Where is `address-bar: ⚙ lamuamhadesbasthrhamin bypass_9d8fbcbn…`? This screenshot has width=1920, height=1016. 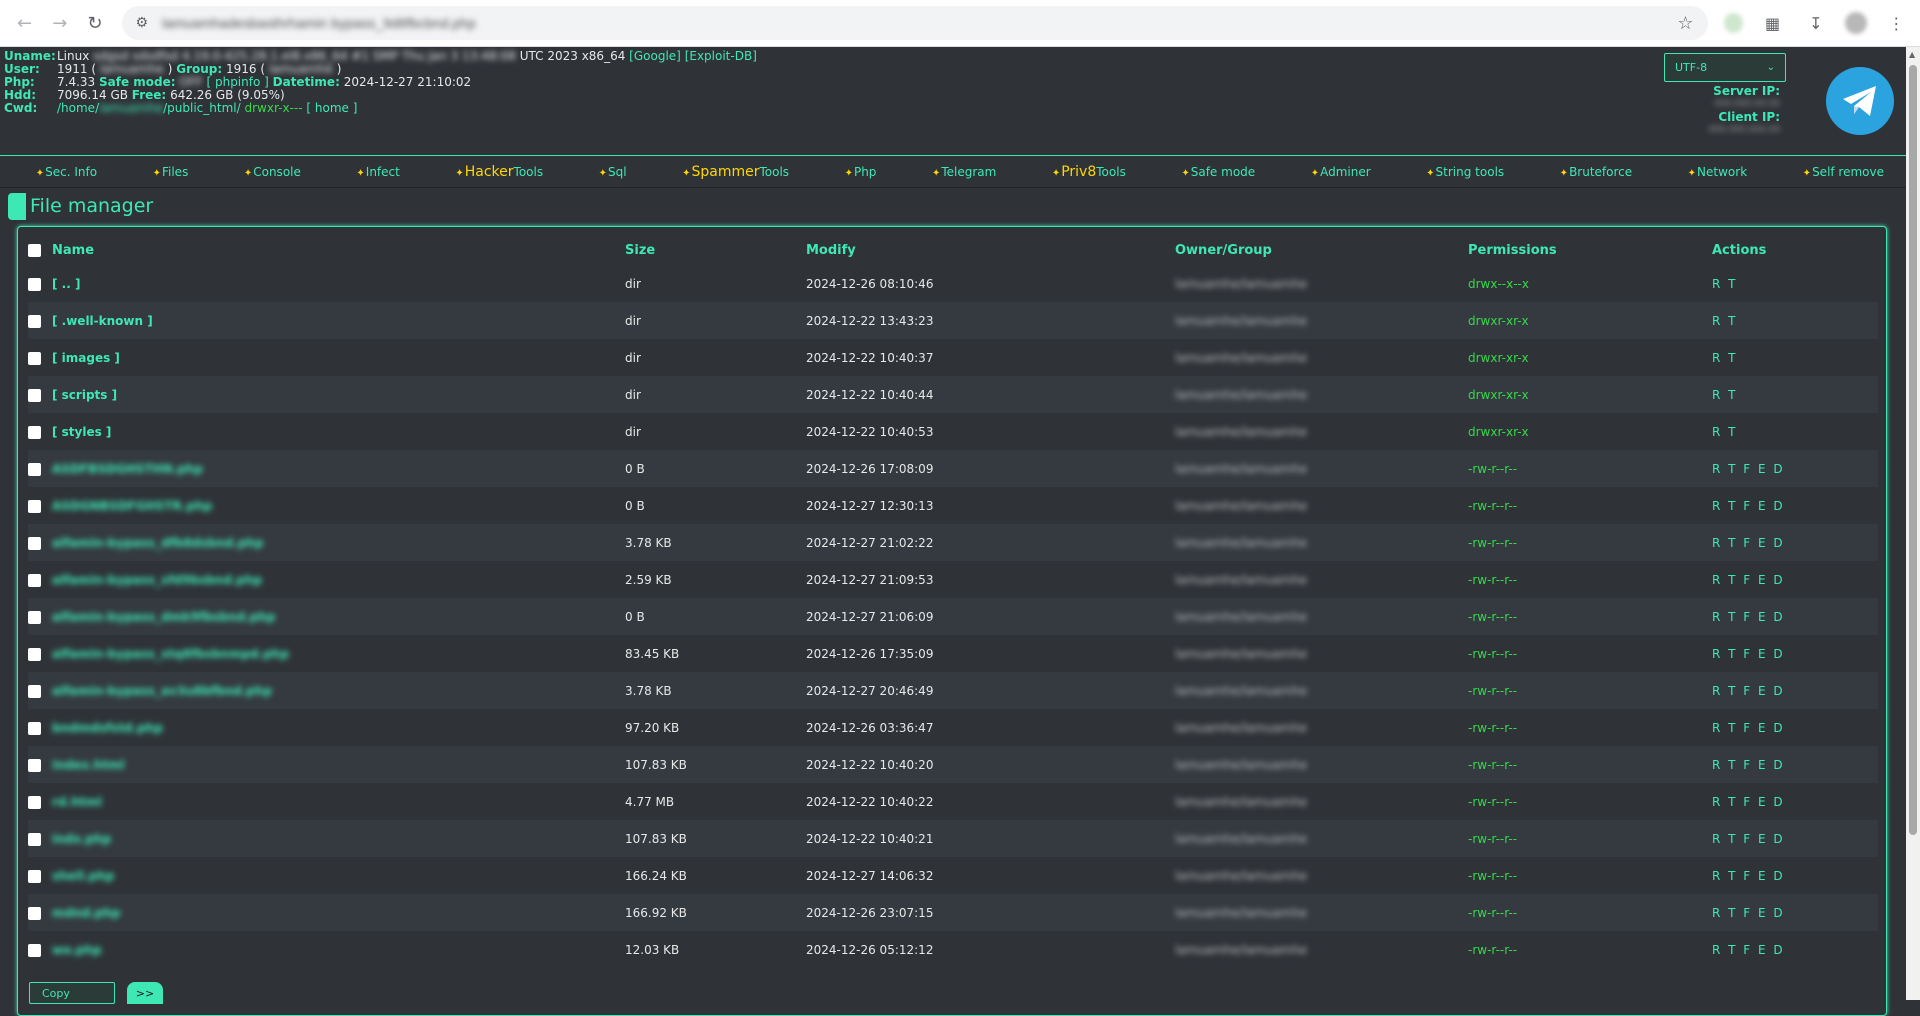 address-bar: ⚙ lamuamhadesbasthrhamin bypass_9d8fbcbn… is located at coordinates (914, 23).